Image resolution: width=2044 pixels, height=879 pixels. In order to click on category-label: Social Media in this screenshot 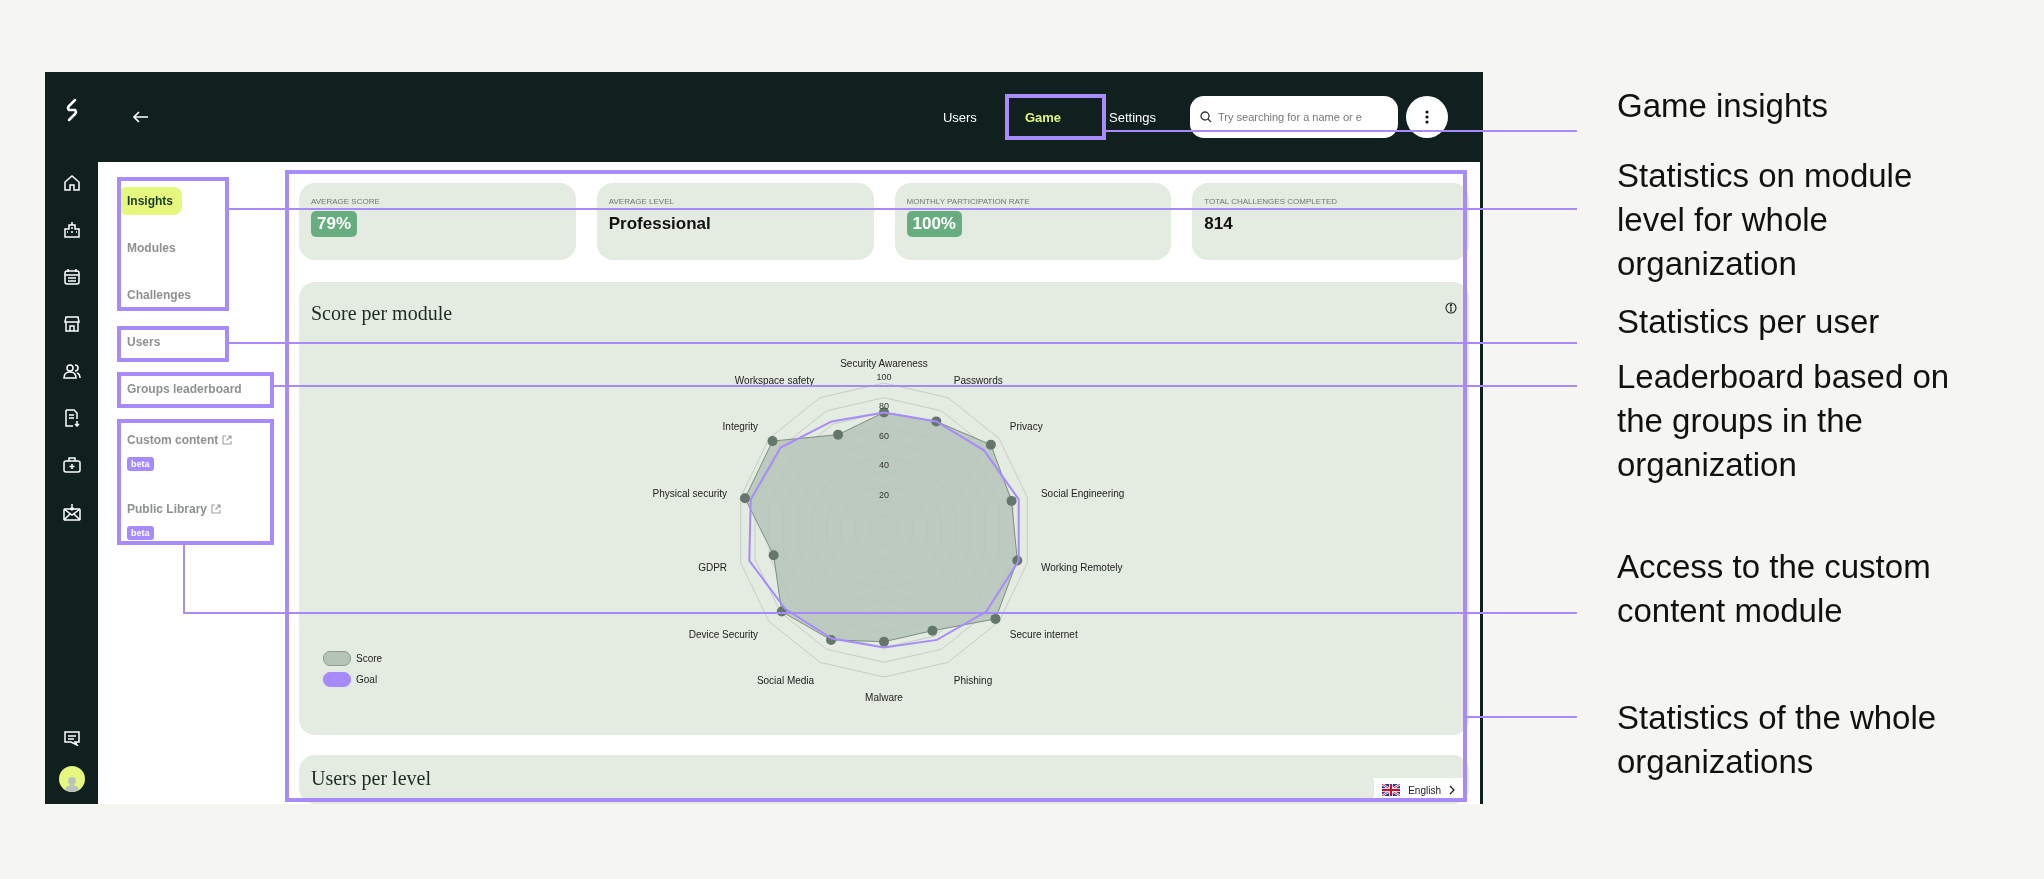, I will do `click(785, 681)`.